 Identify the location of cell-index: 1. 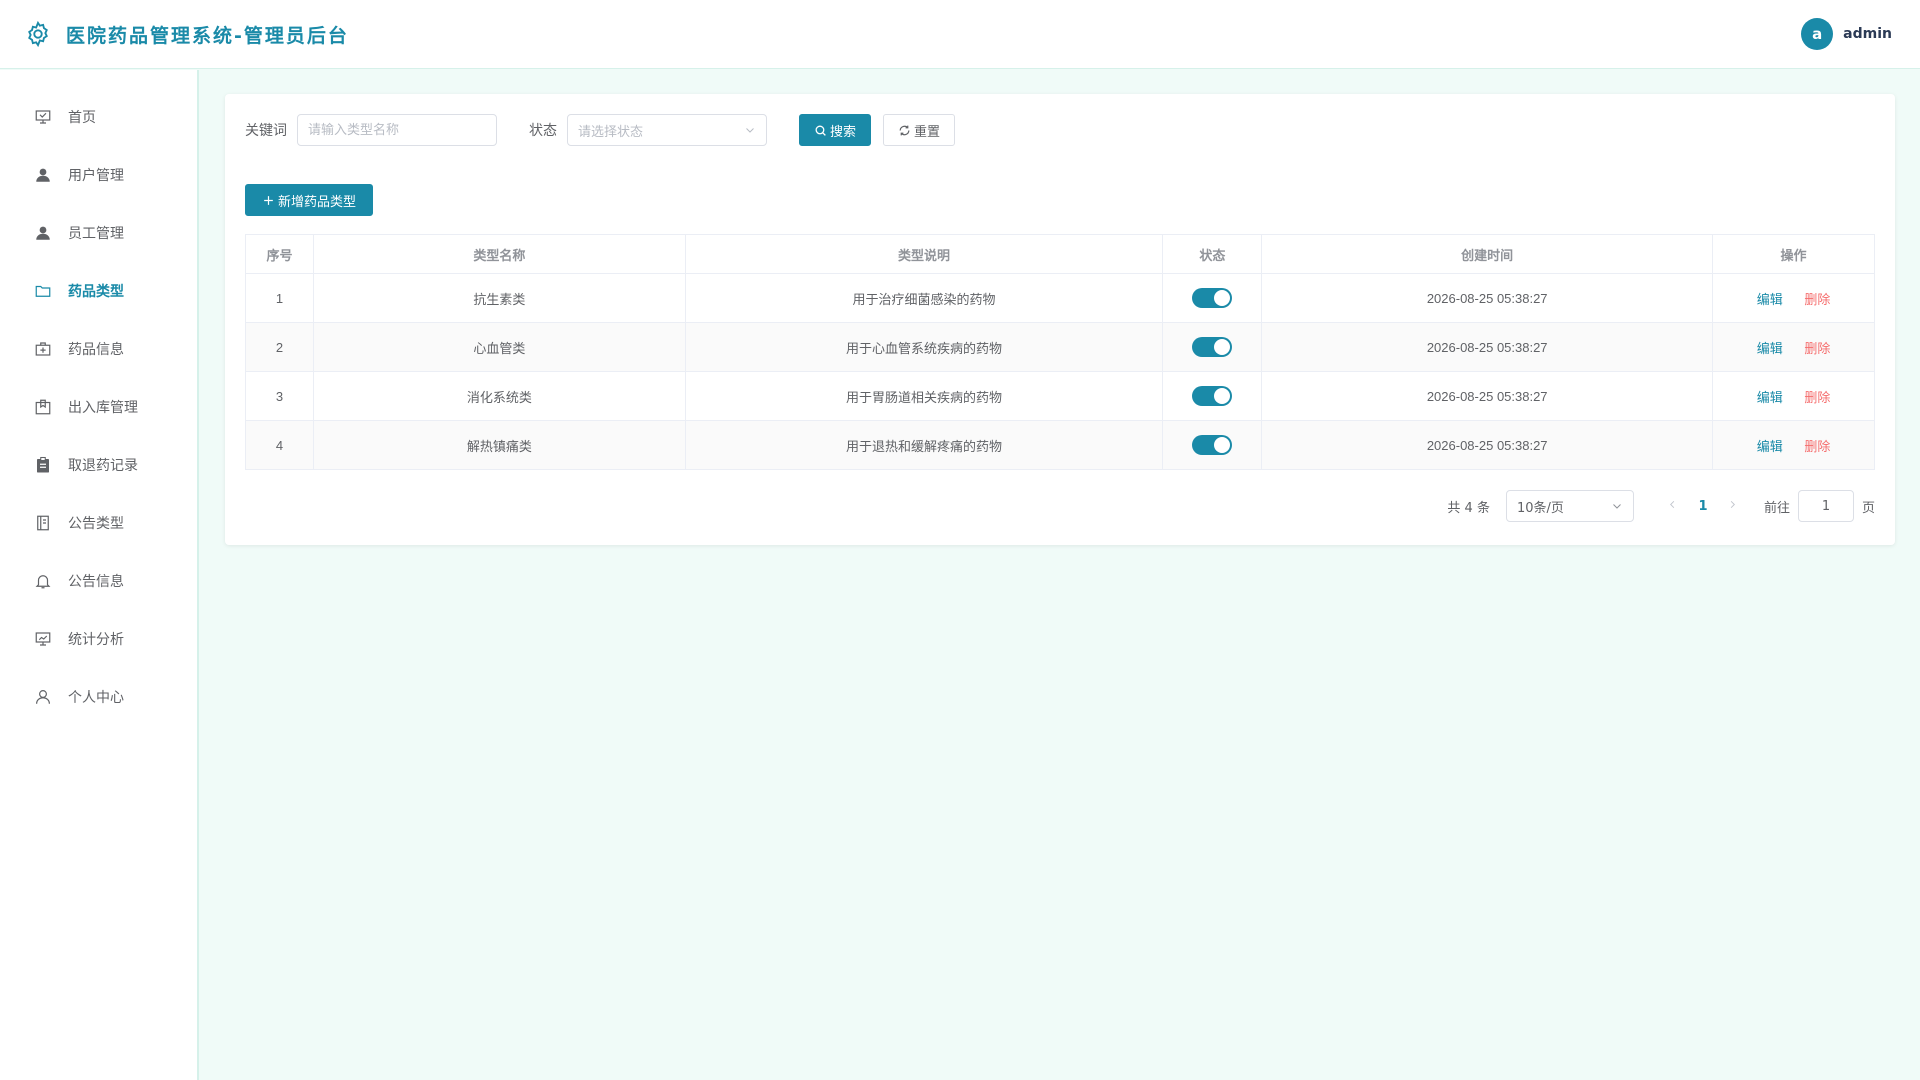
(279, 298).